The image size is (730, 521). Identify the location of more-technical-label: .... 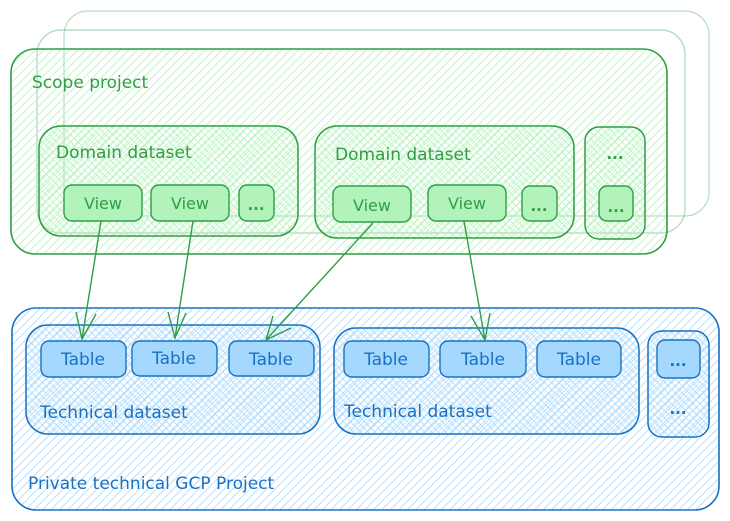
(677, 409).